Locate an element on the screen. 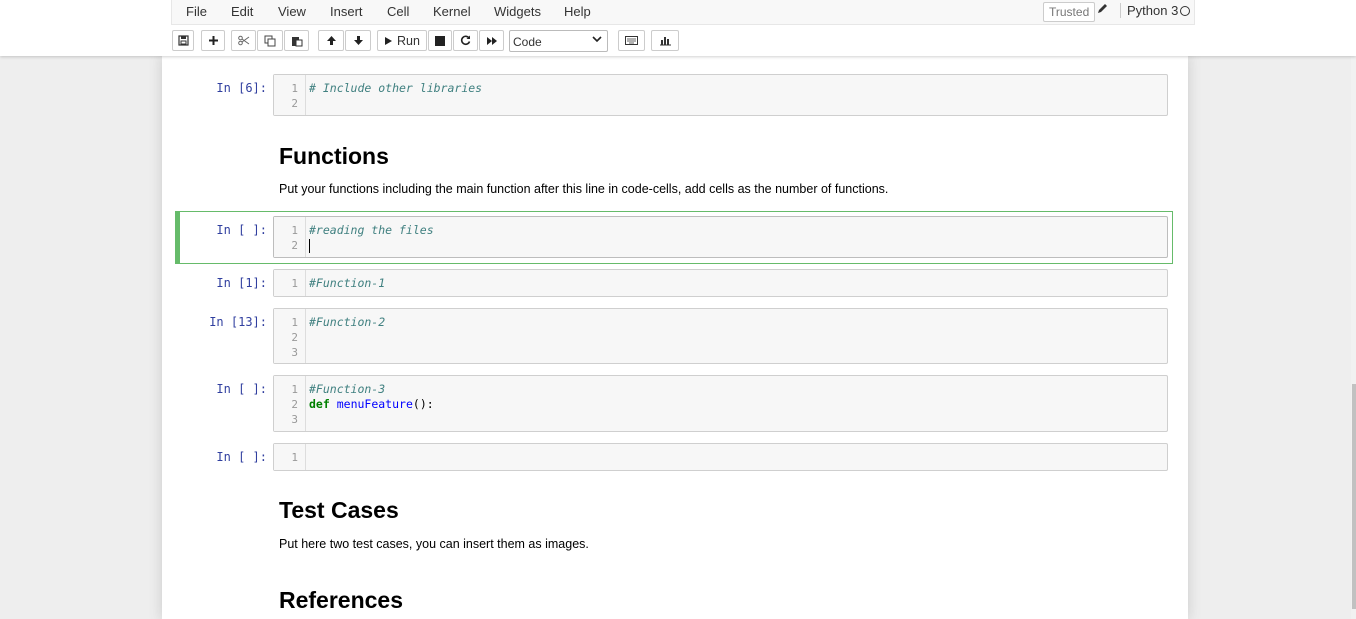 The image size is (1356, 619). code-cell: In [6]: 1 2 # Include other libraries is located at coordinates (673, 95).